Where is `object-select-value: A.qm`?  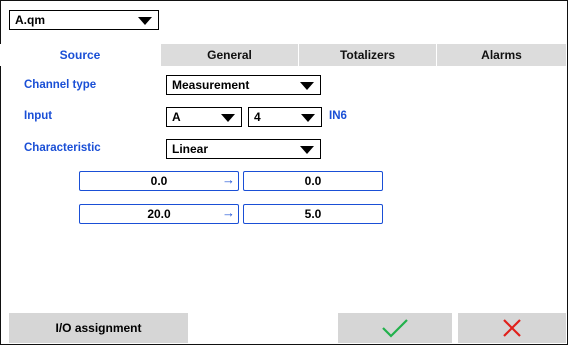 object-select-value: A.qm is located at coordinates (30, 20).